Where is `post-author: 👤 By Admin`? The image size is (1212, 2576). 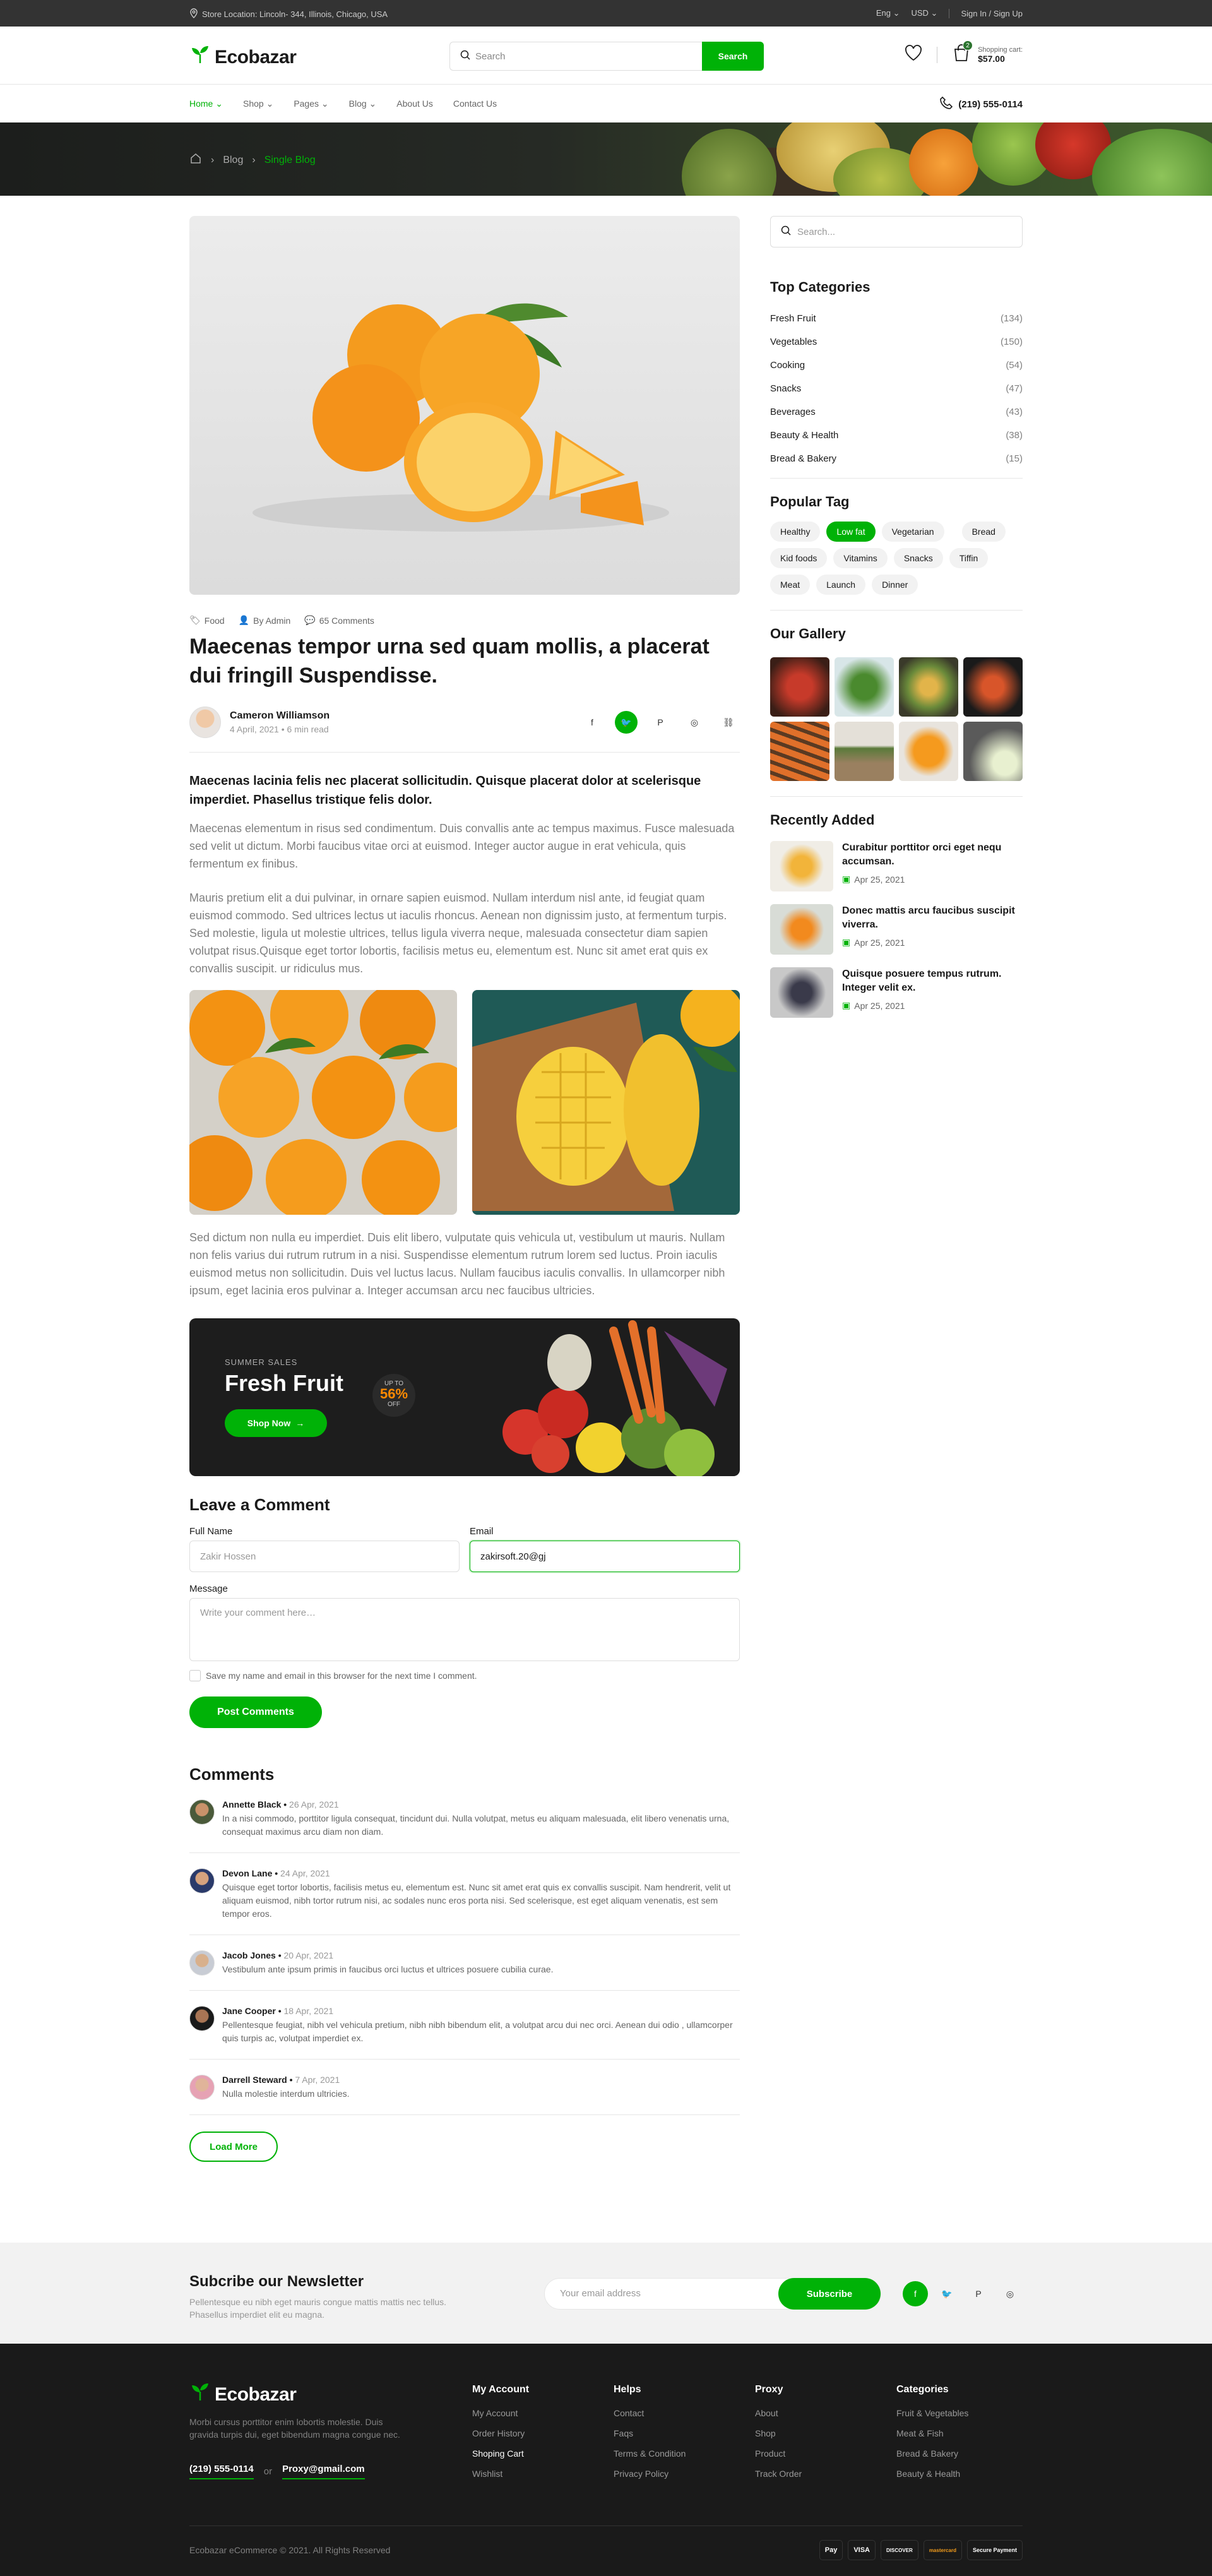
post-author: 👤 By Admin is located at coordinates (265, 620).